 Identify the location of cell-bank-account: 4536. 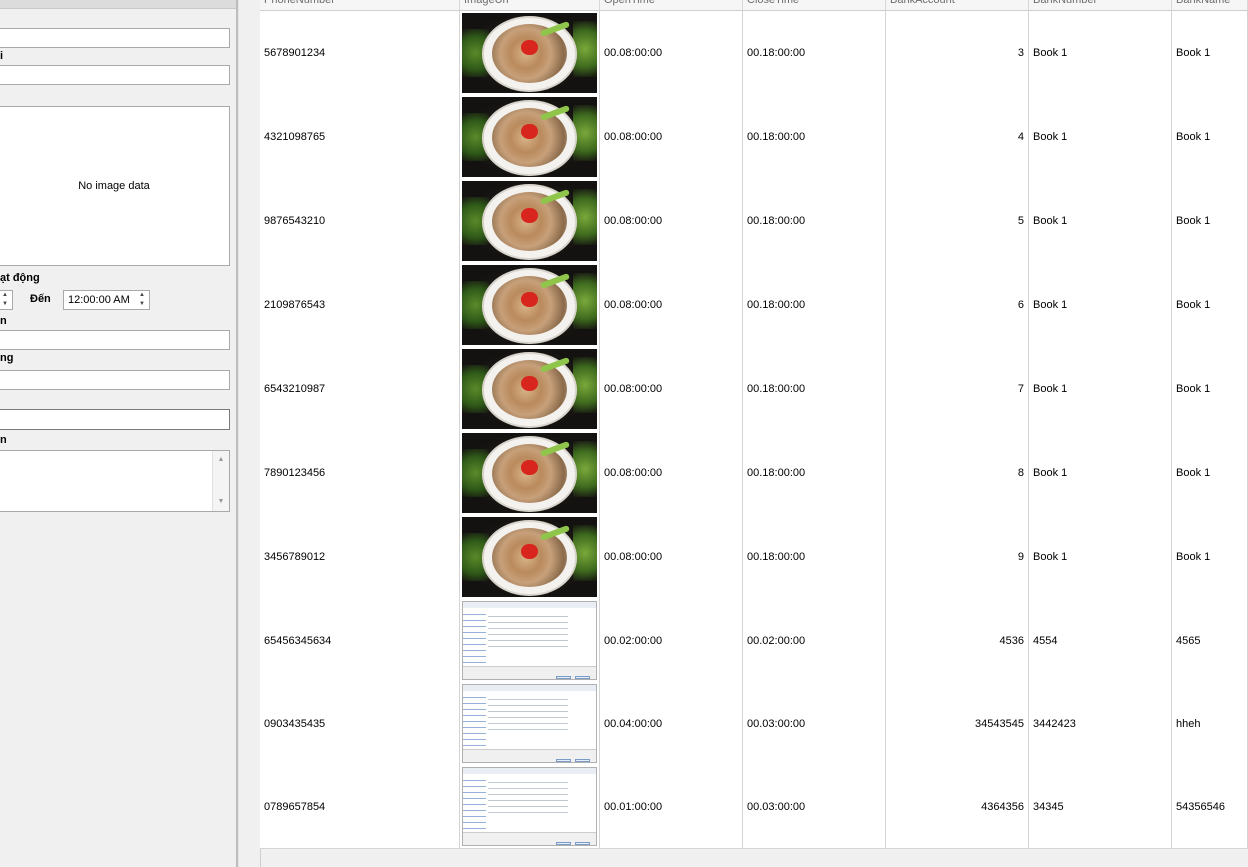
(957, 640).